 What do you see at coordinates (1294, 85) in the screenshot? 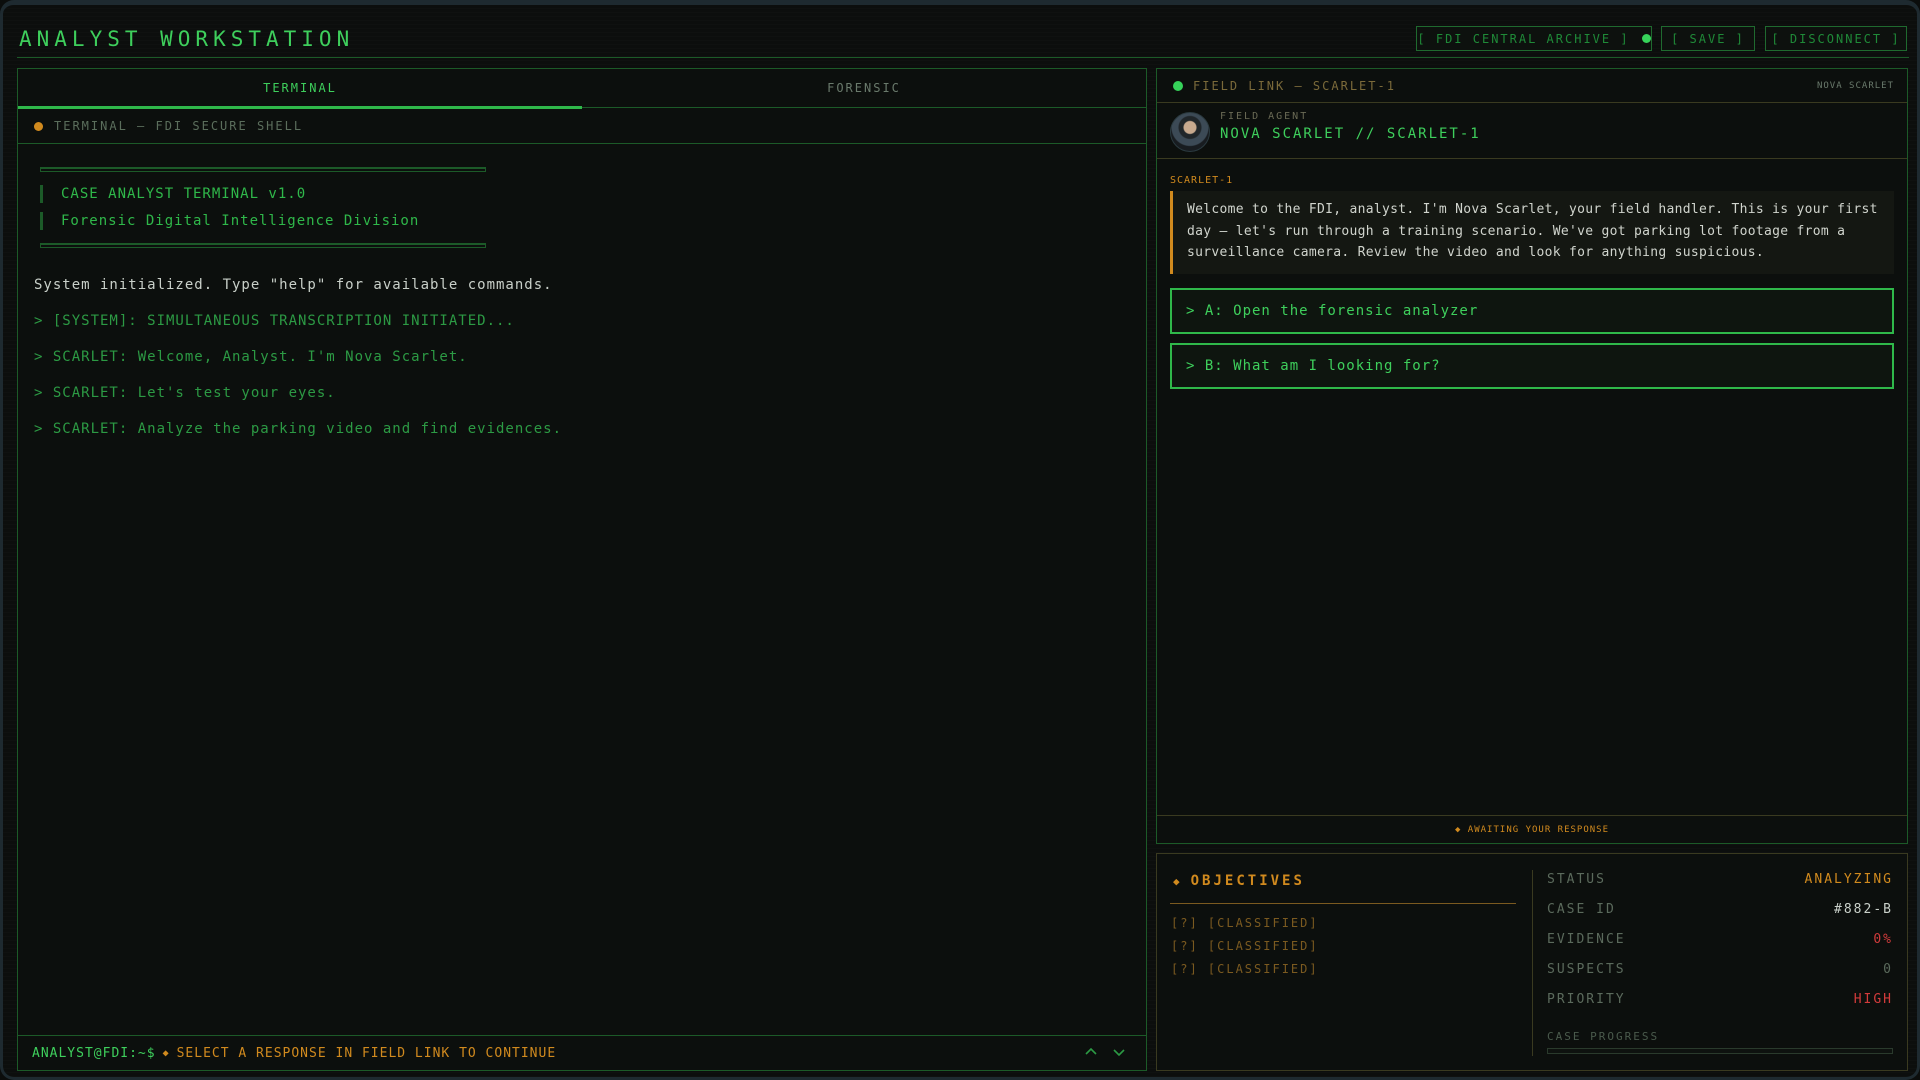
I see `field-link-title: FIELD LINK — SCARLET-1` at bounding box center [1294, 85].